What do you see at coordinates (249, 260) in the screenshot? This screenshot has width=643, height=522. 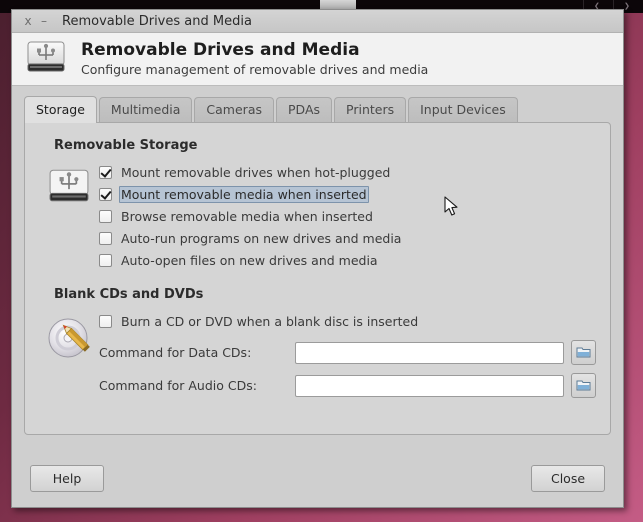 I see `checkbox-label-autoopen: Auto-open files on new drives and media` at bounding box center [249, 260].